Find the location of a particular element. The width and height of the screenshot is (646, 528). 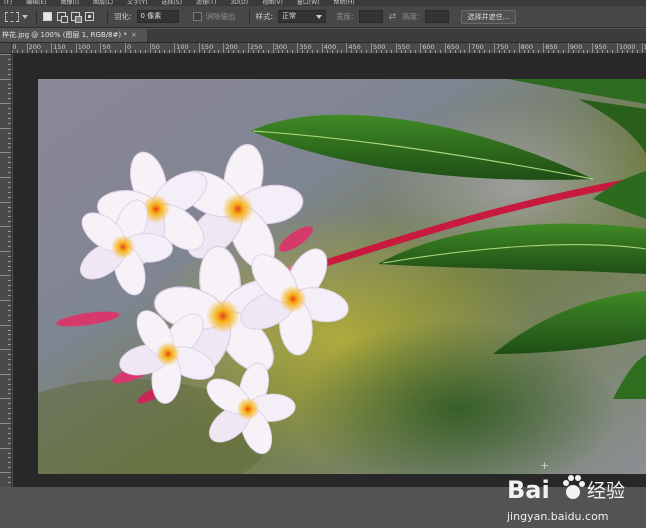

new-selection-icon is located at coordinates (47, 16).